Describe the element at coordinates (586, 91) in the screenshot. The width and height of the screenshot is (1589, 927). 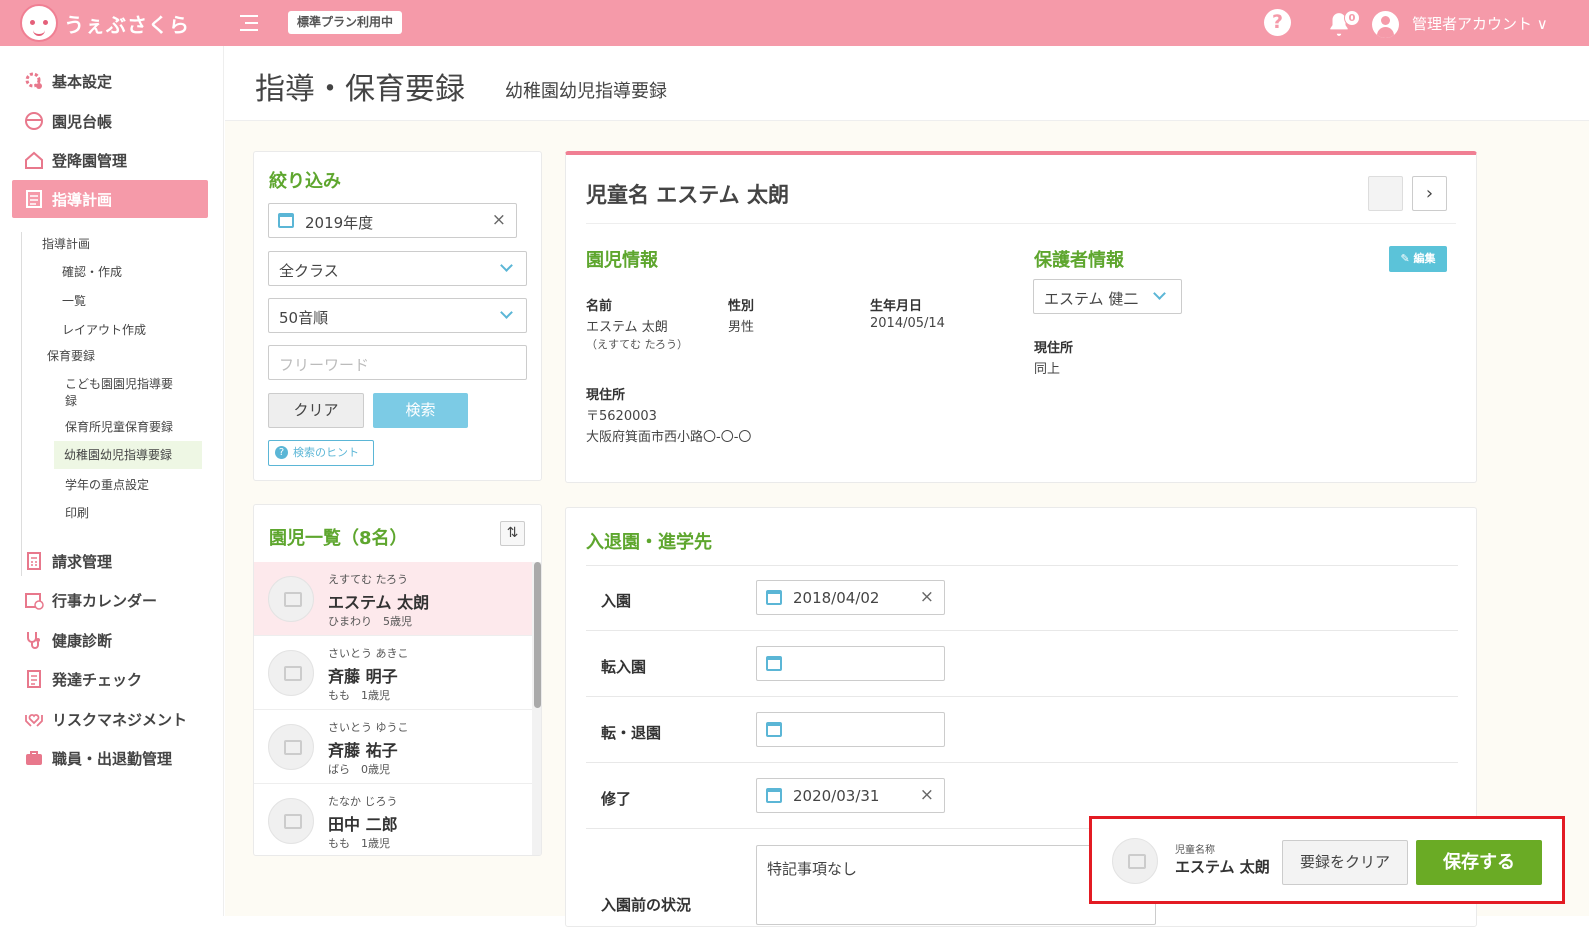
I see `page-subtitle: 幼稚園幼児指導要録` at that location.